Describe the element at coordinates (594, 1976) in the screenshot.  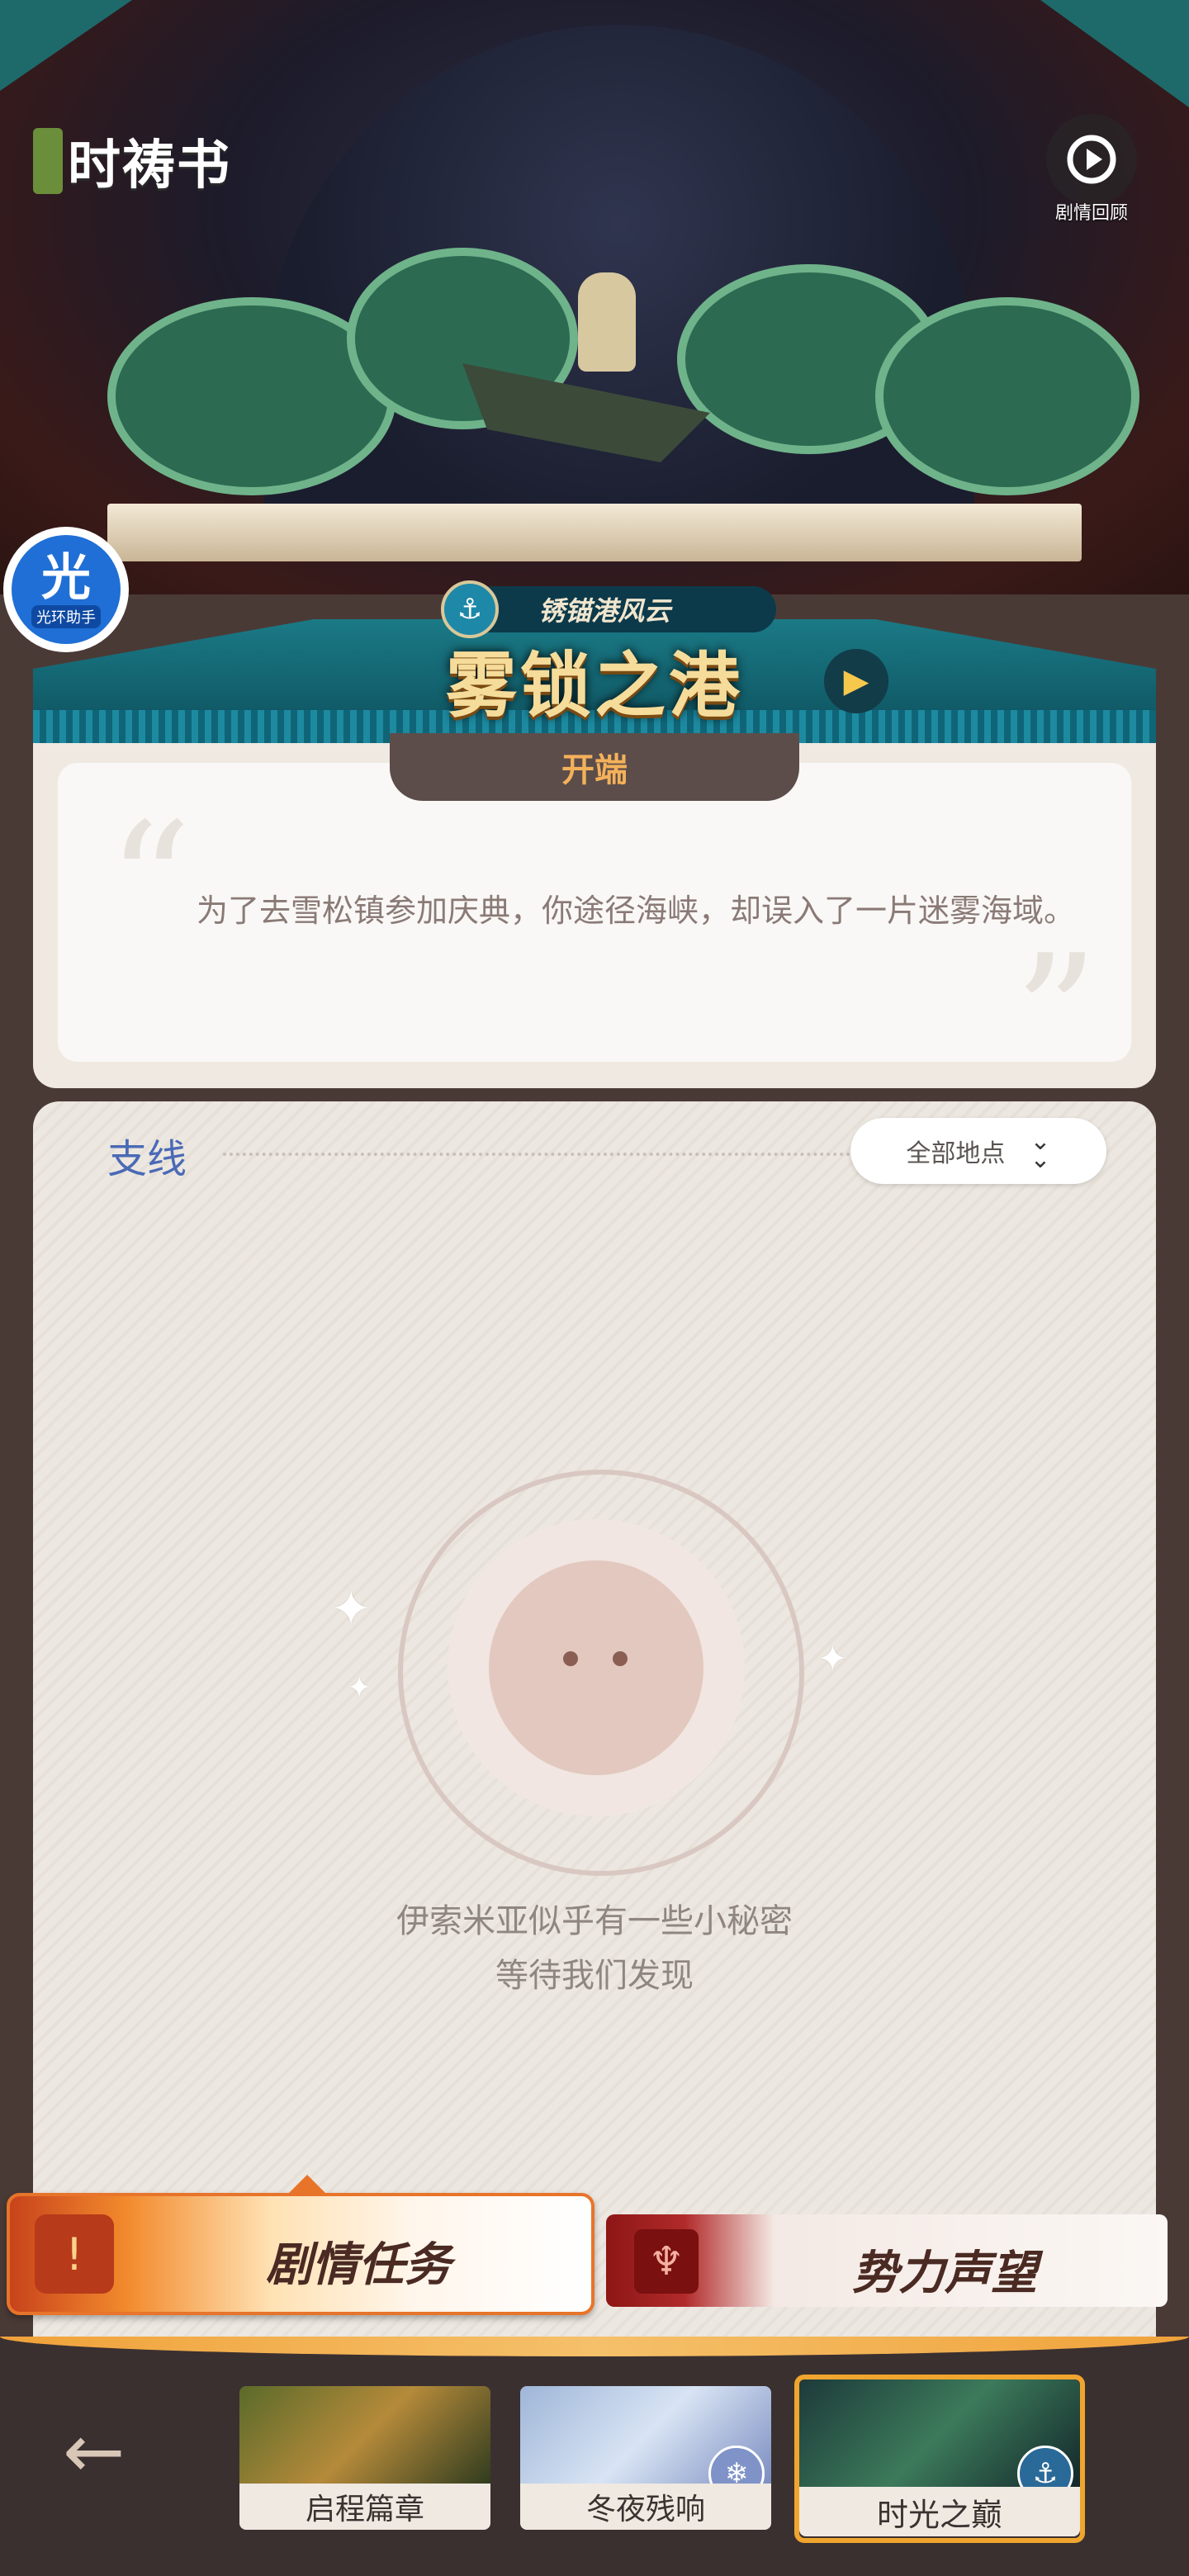
I see `empty-line-2: 等待我们发现` at that location.